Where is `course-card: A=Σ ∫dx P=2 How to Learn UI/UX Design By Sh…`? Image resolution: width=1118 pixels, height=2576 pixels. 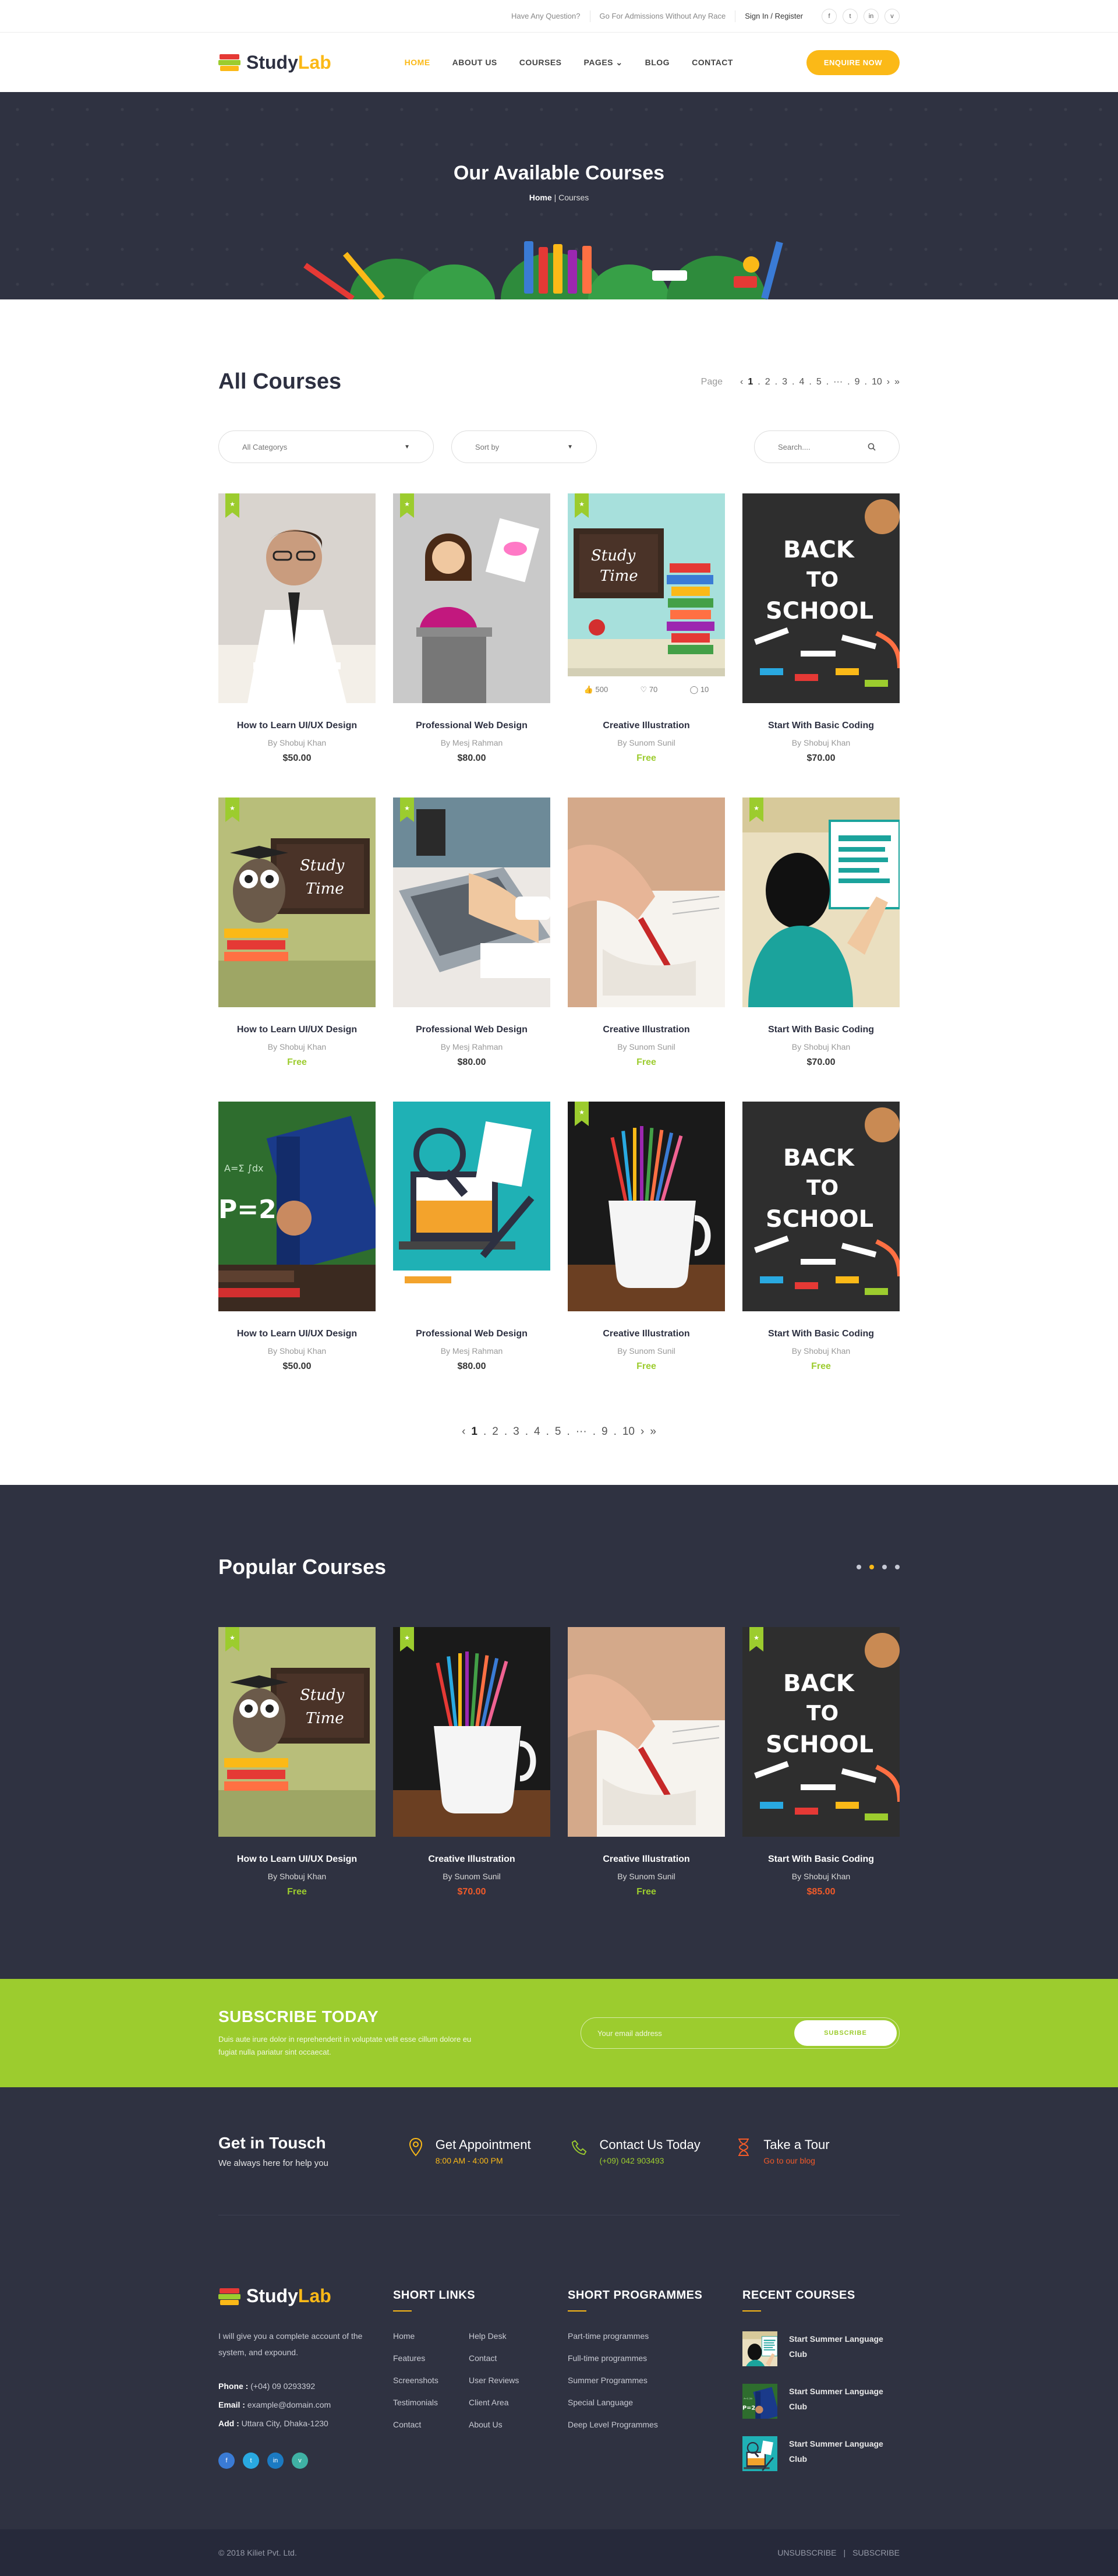 course-card: A=Σ ∫dx P=2 How to Learn UI/UX Design By Sh… is located at coordinates (297, 1237).